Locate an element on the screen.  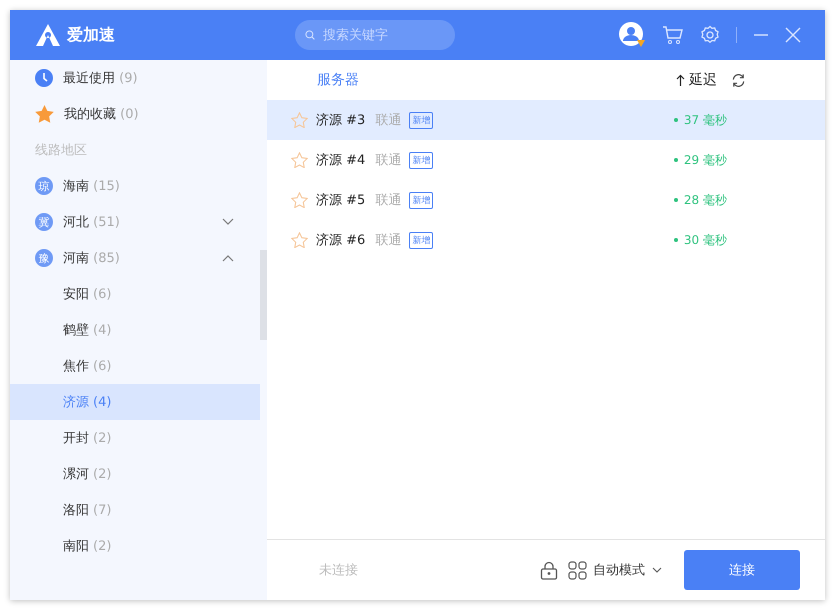
server-row: 济源 #6 联通 新增 30 毫秒 is located at coordinates (546, 240).